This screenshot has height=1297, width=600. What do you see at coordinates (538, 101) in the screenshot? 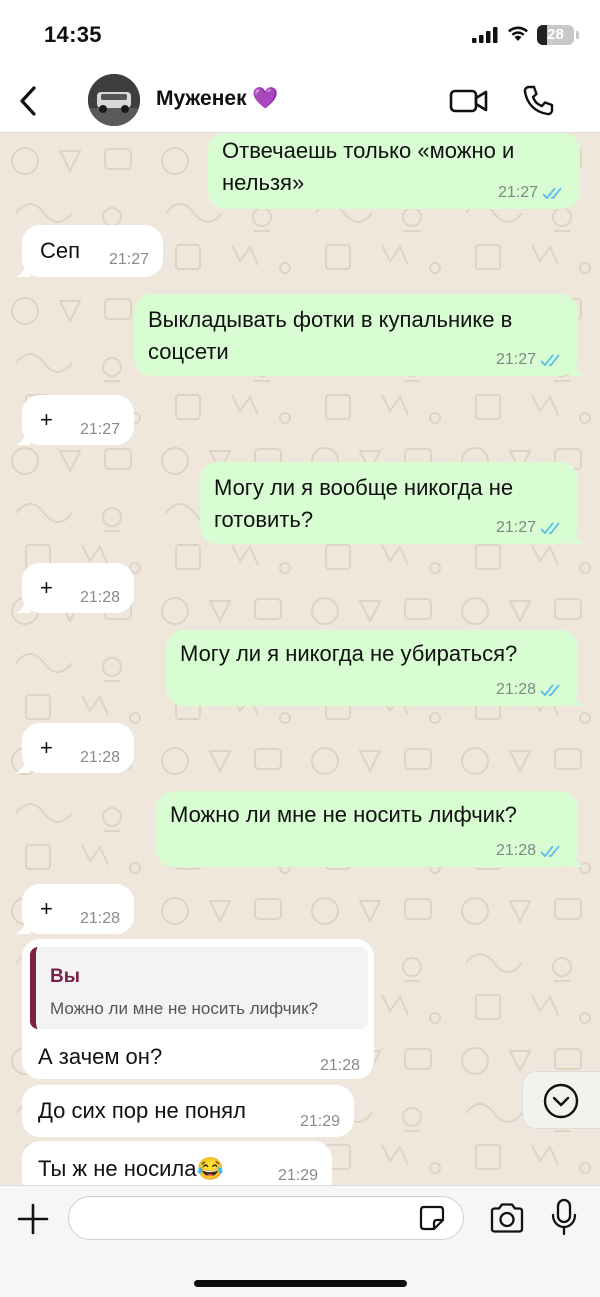
I see `phone-icon` at bounding box center [538, 101].